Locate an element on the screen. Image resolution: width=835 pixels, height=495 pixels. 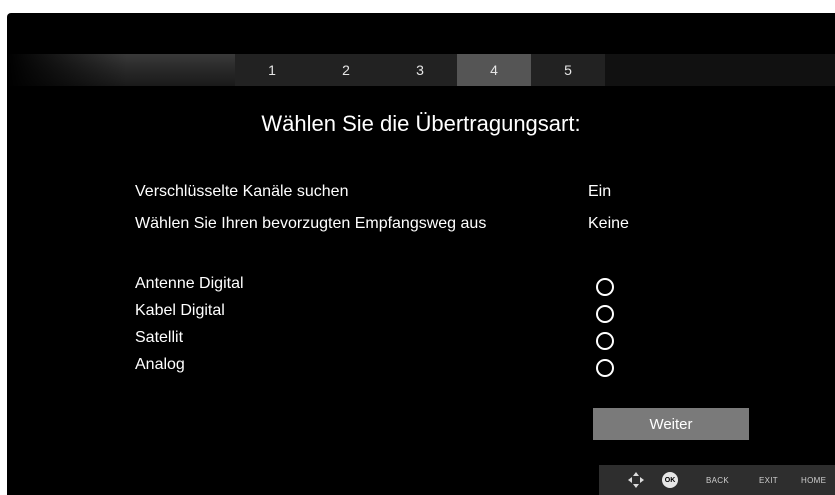
page-title: Wählen Sie die Übertragungsart: is located at coordinates (421, 123).